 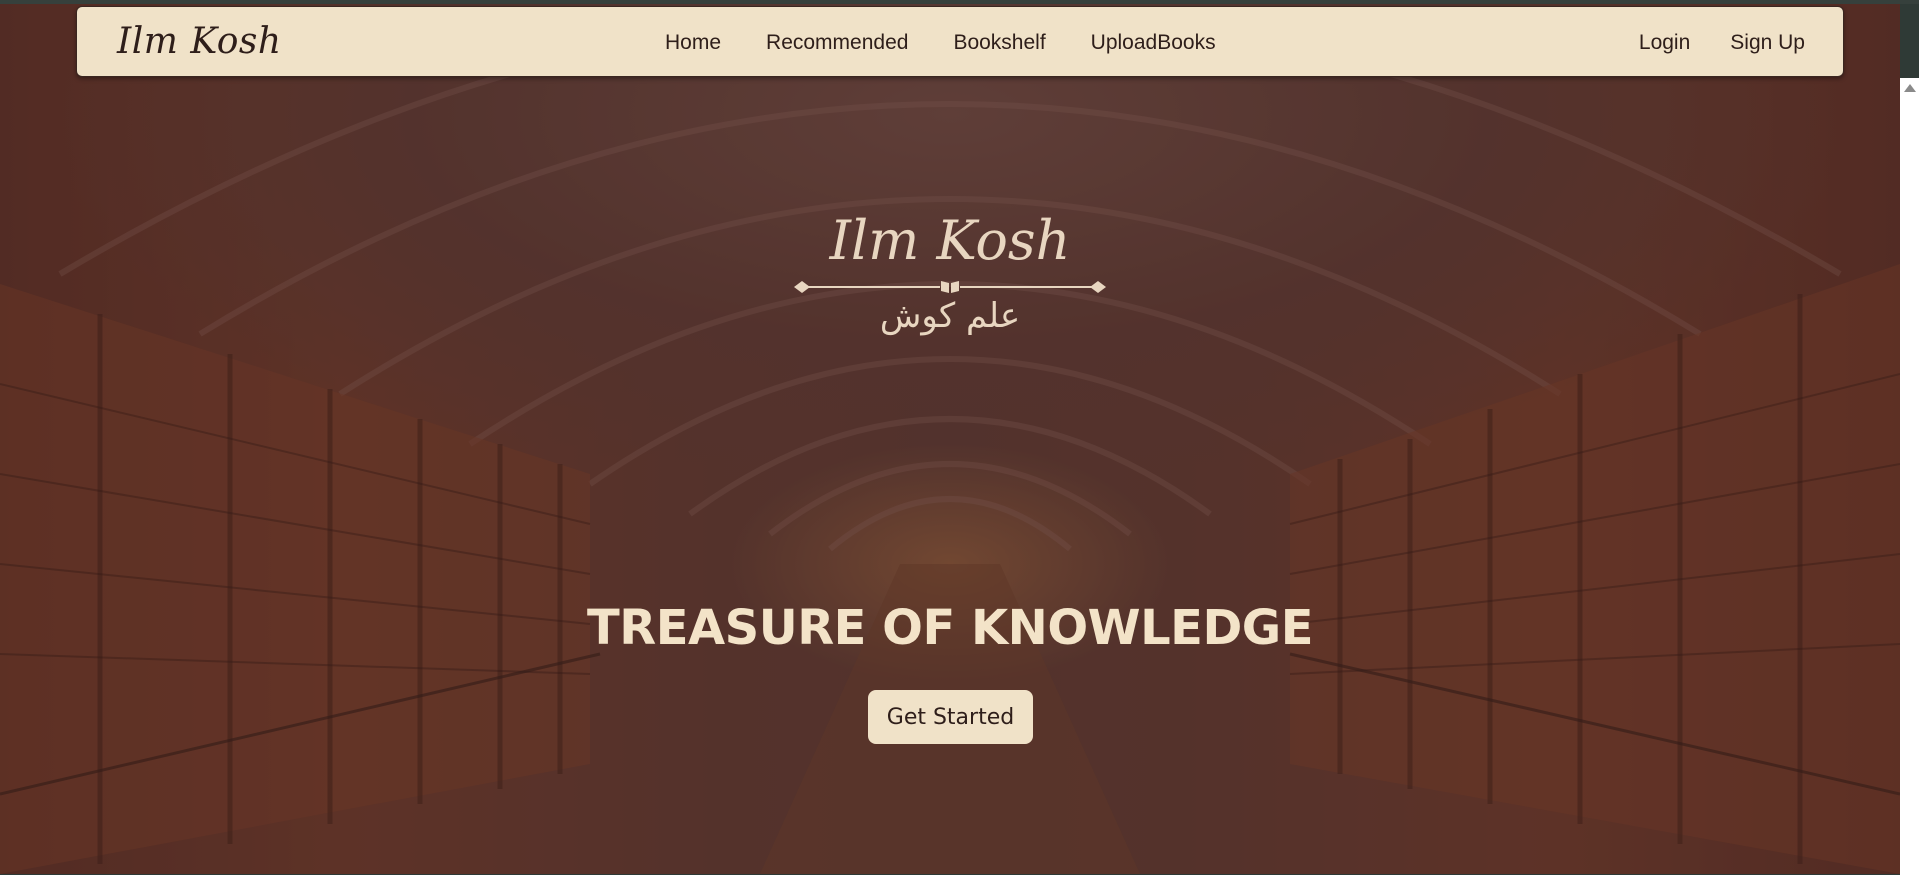 I want to click on page-scrollbar, so click(x=1909, y=476).